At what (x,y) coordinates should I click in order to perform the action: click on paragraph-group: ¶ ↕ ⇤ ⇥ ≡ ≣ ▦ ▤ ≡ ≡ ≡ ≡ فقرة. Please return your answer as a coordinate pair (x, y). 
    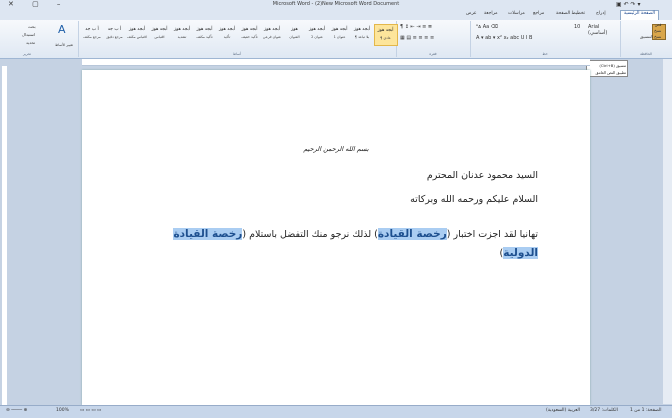
    Looking at the image, I should click on (433, 39).